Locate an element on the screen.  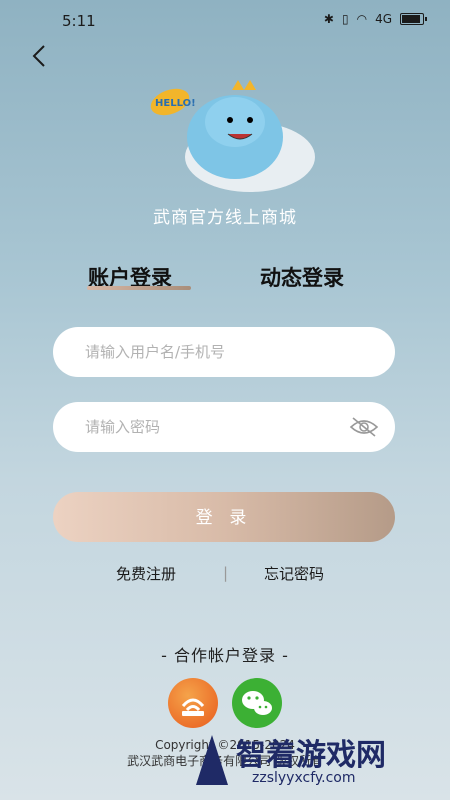
login-tabs: 账户登录 动态登录 is located at coordinates (225, 282).